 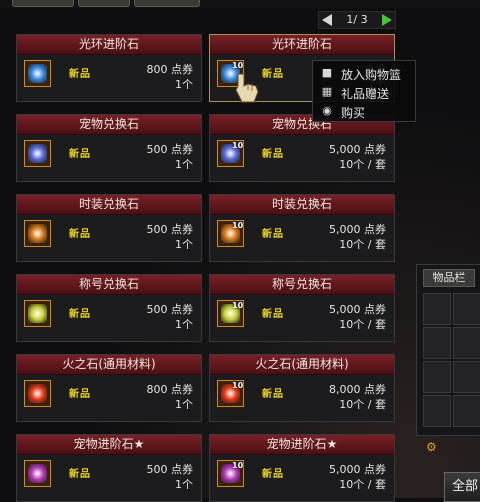 I want to click on item-card: 称号兑换石 新品 500 点券 1个, so click(x=109, y=308).